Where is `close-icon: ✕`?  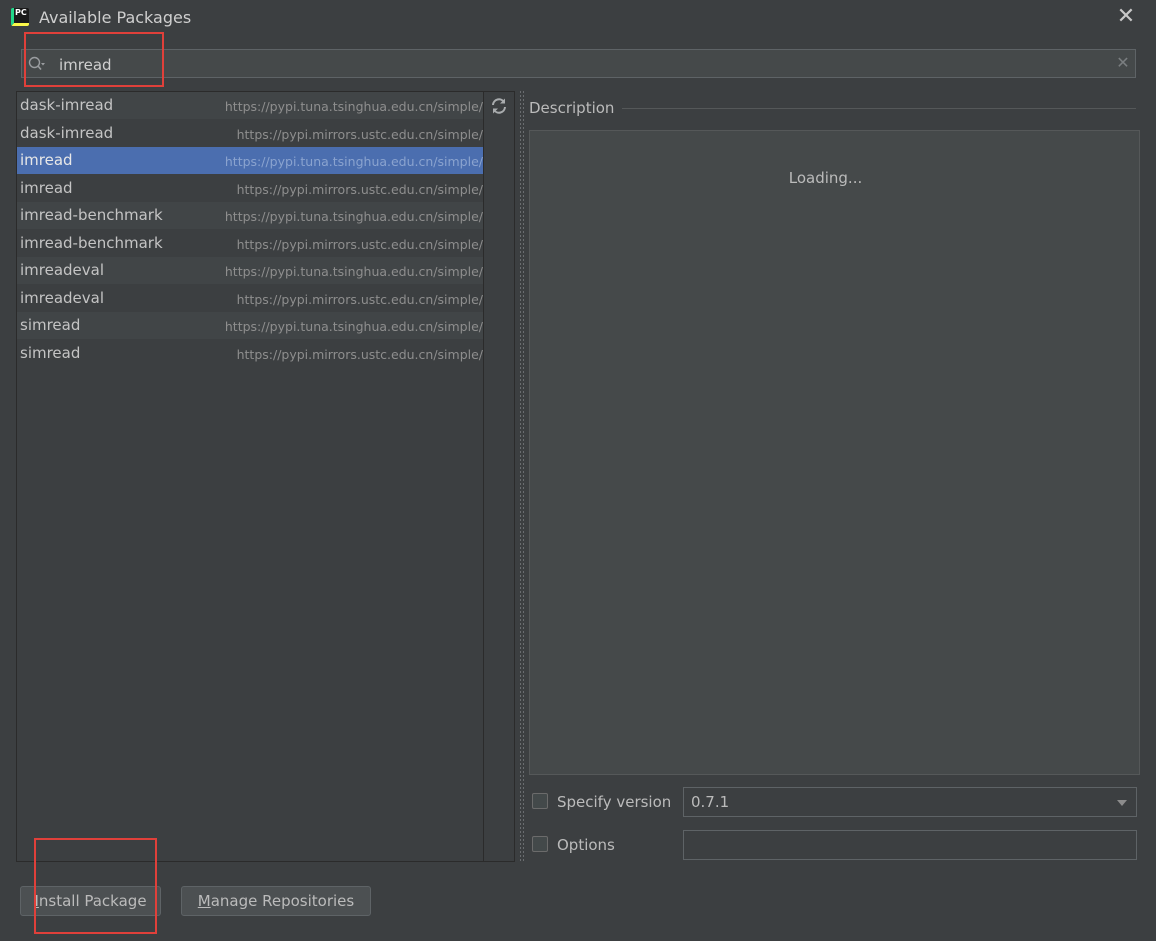 close-icon: ✕ is located at coordinates (1126, 17).